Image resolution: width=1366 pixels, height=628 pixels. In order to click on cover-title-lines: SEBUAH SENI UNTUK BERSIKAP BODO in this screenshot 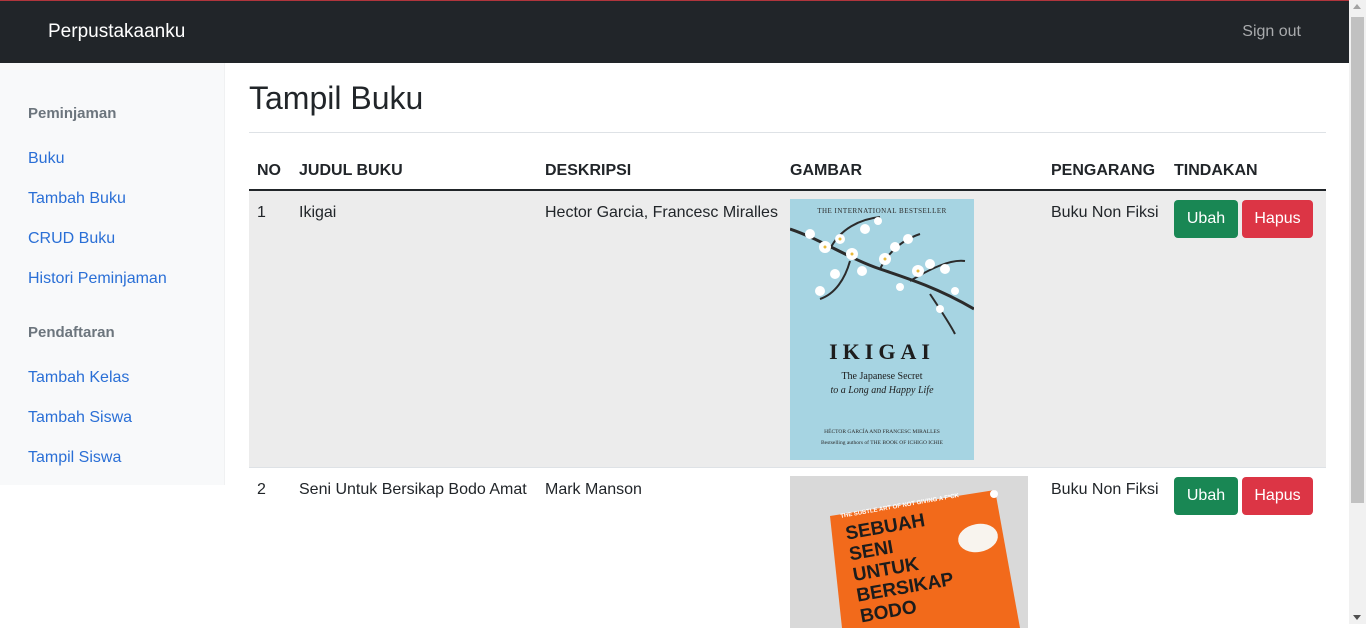, I will do `click(901, 567)`.